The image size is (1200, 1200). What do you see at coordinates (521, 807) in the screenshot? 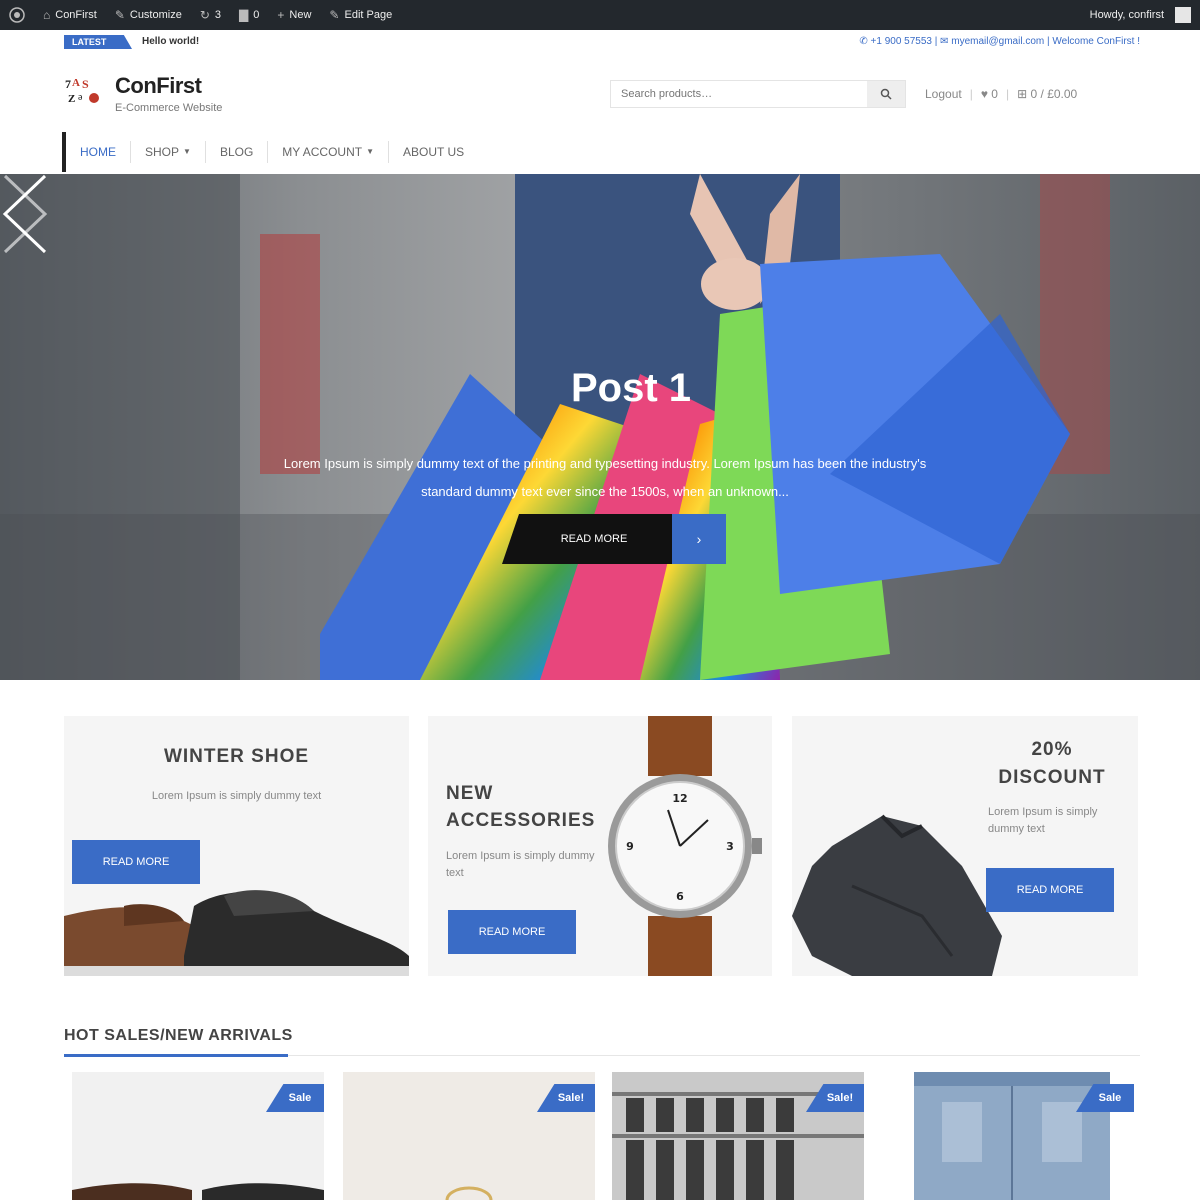
I see `promo-title: NEW ACCESSORIES` at bounding box center [521, 807].